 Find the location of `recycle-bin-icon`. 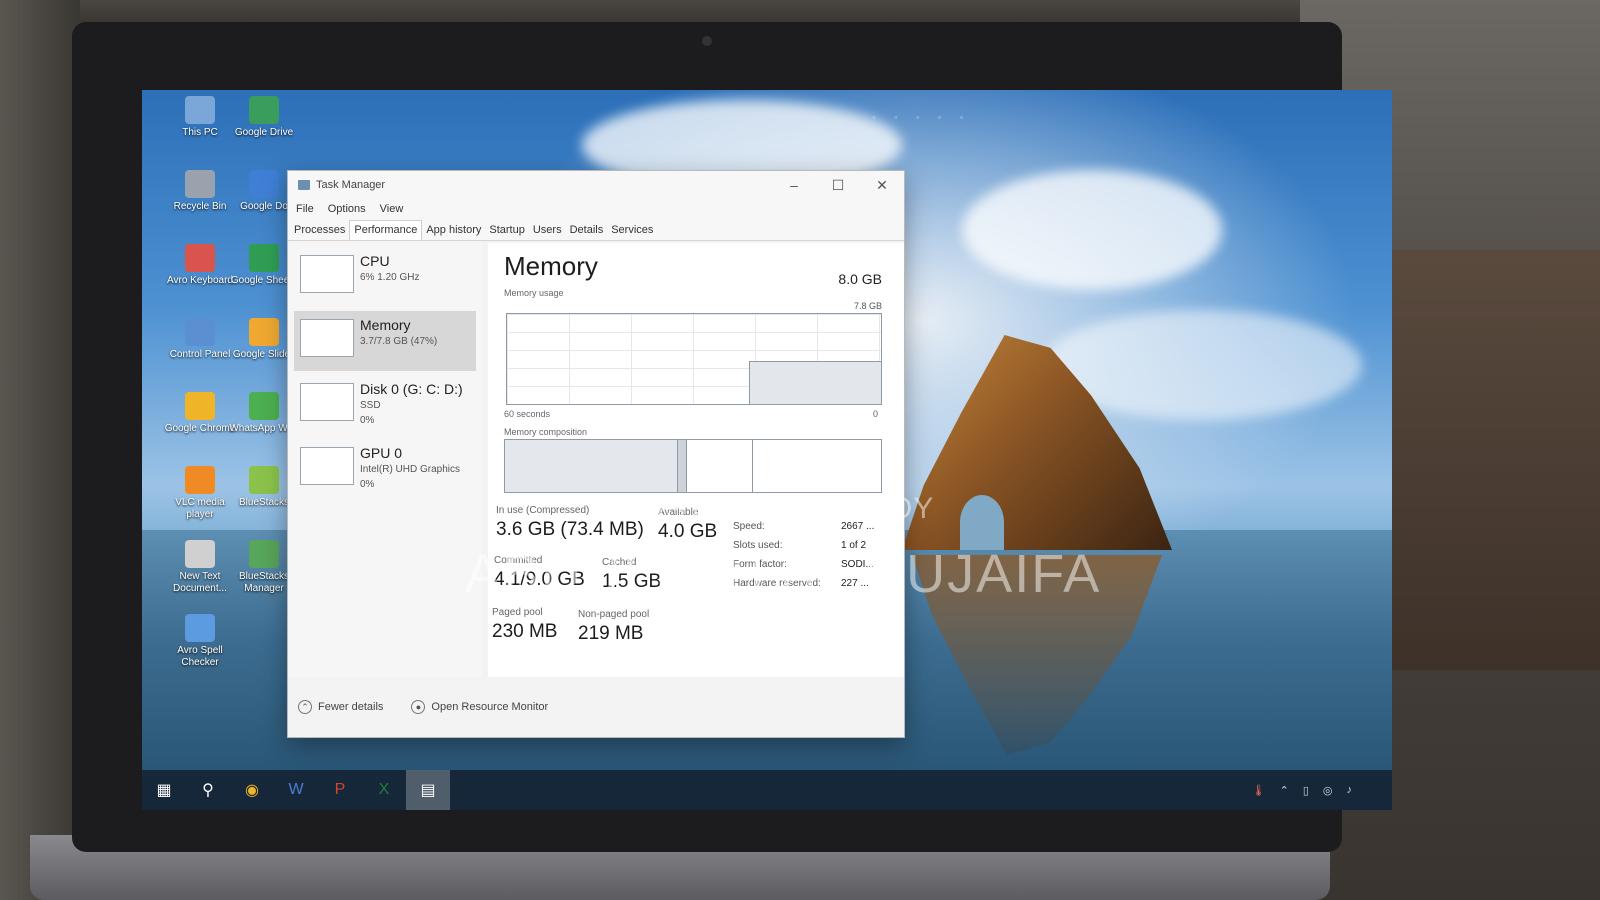

recycle-bin-icon is located at coordinates (200, 184).